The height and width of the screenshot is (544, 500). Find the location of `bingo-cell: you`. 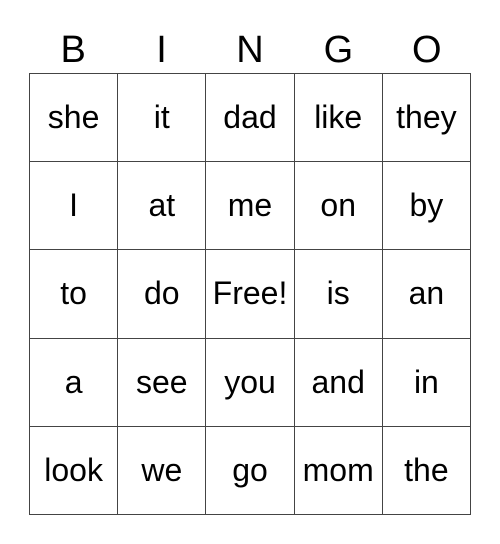

bingo-cell: you is located at coordinates (250, 382).